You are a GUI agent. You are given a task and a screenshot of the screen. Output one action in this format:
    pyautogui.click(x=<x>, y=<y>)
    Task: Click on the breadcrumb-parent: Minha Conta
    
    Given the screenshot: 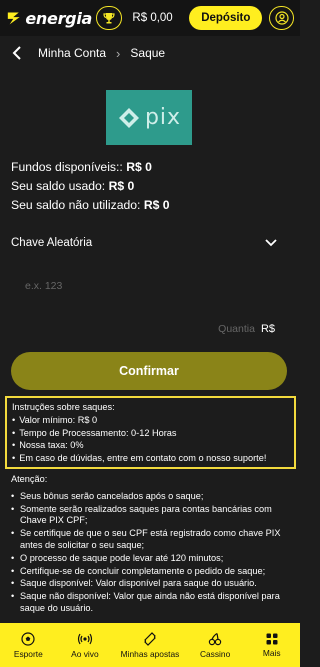 What is the action you would take?
    pyautogui.click(x=72, y=53)
    